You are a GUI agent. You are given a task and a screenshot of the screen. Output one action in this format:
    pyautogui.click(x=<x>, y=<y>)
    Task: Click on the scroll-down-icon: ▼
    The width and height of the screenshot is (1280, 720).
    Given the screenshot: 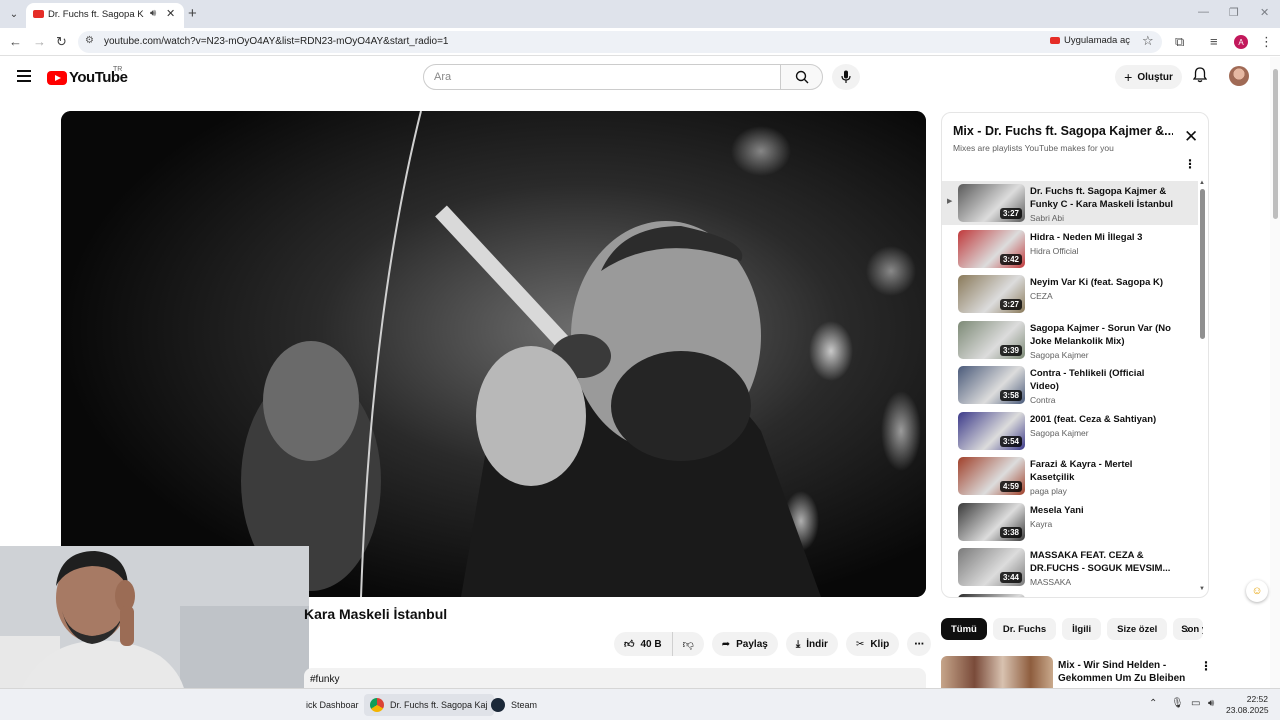 What is the action you would take?
    pyautogui.click(x=1202, y=589)
    